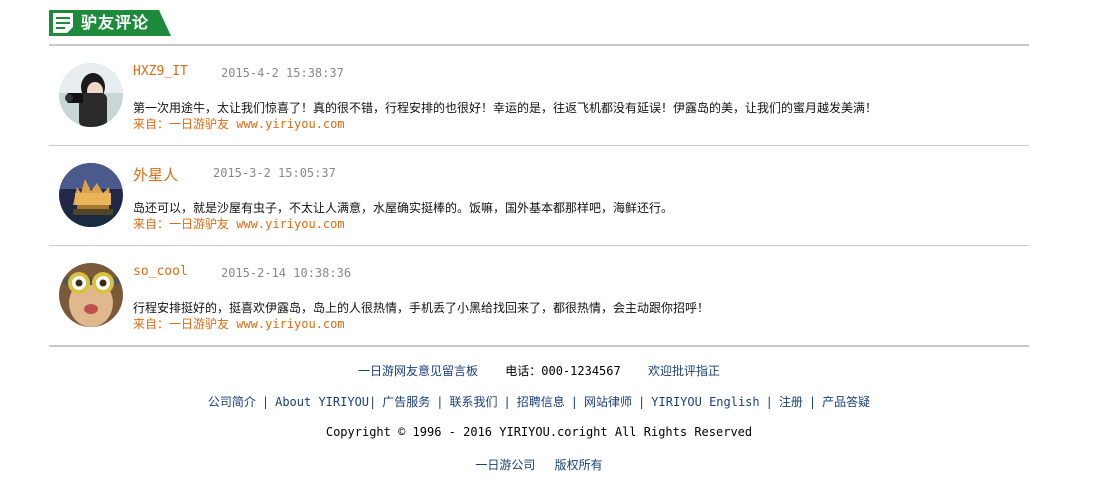  I want to click on footer-link-lawyer: 网站律师, so click(608, 402).